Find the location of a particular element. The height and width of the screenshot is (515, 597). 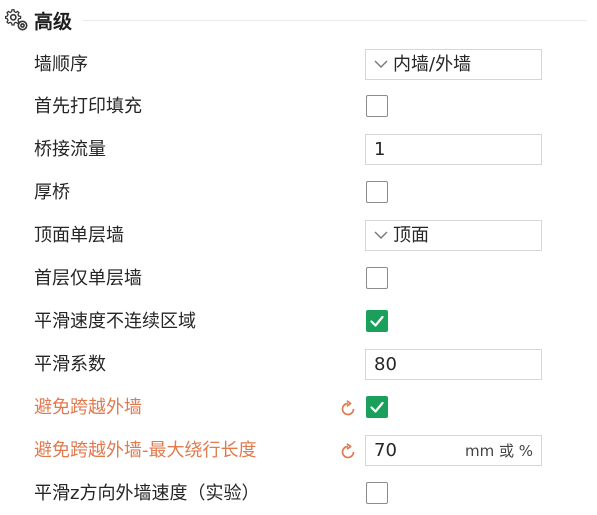

setting-label: 避免跨越外墙-最大绕行长度 is located at coordinates (145, 450).